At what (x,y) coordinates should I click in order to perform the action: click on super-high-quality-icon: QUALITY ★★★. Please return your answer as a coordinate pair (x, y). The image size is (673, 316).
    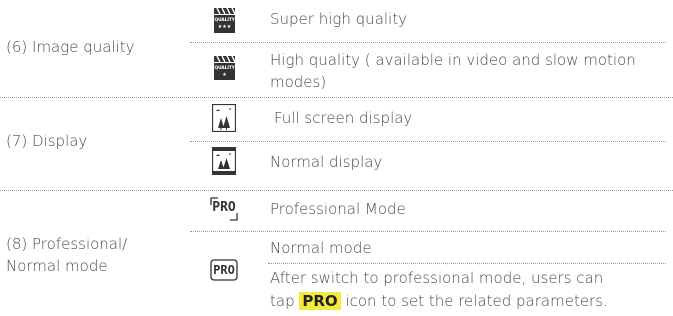
    Looking at the image, I should click on (225, 20).